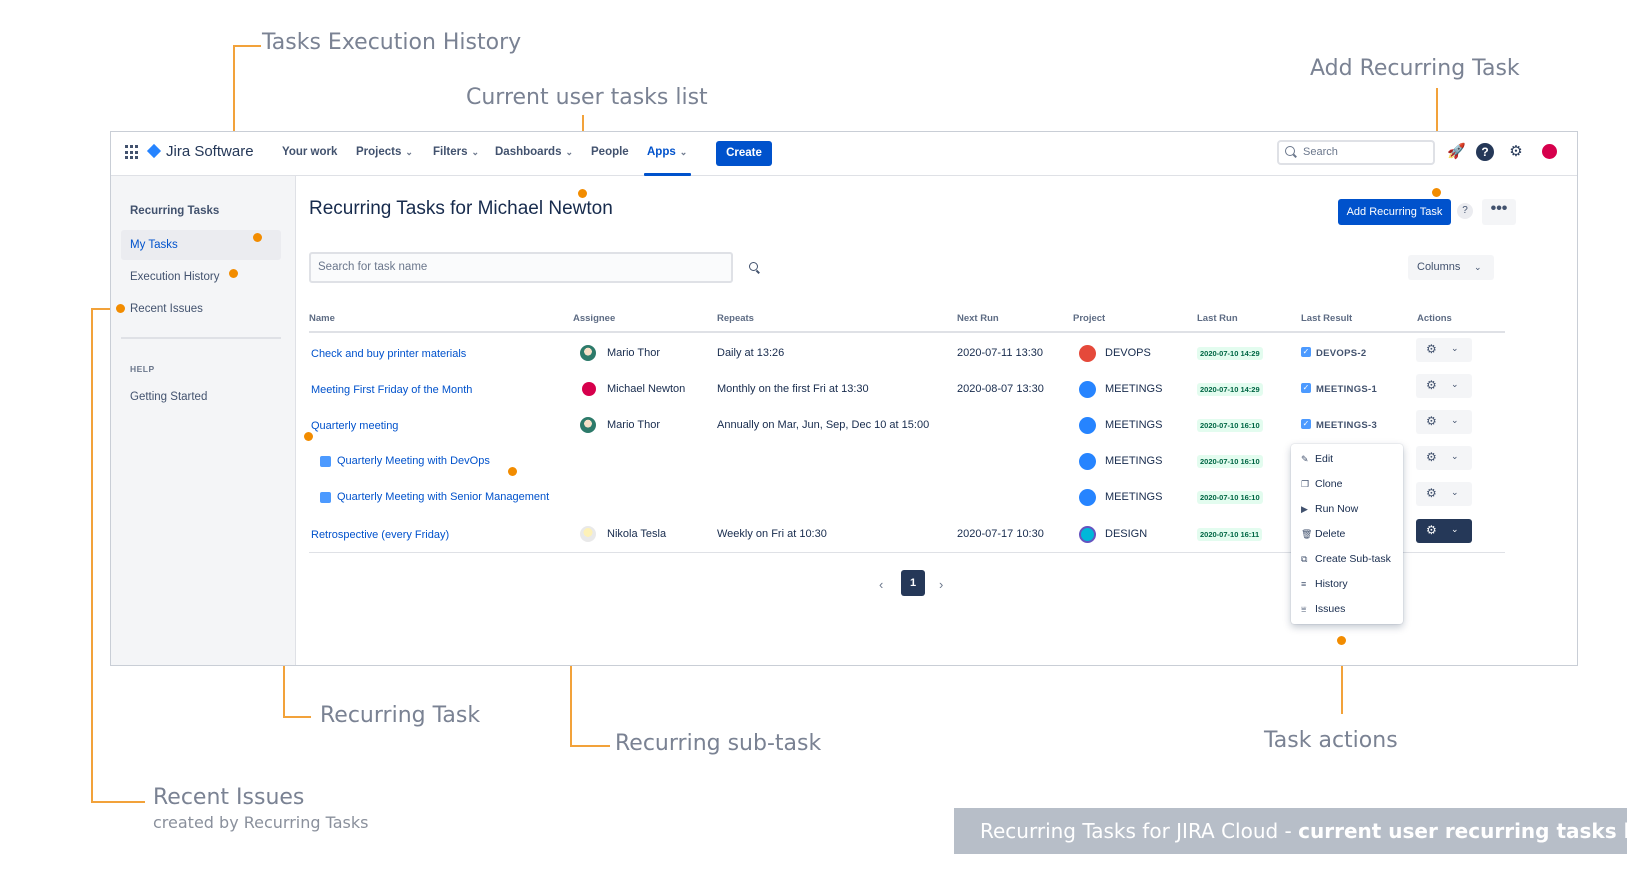 This screenshot has width=1627, height=880. I want to click on last-result-issue-link: DEVOPS-2, so click(1341, 353).